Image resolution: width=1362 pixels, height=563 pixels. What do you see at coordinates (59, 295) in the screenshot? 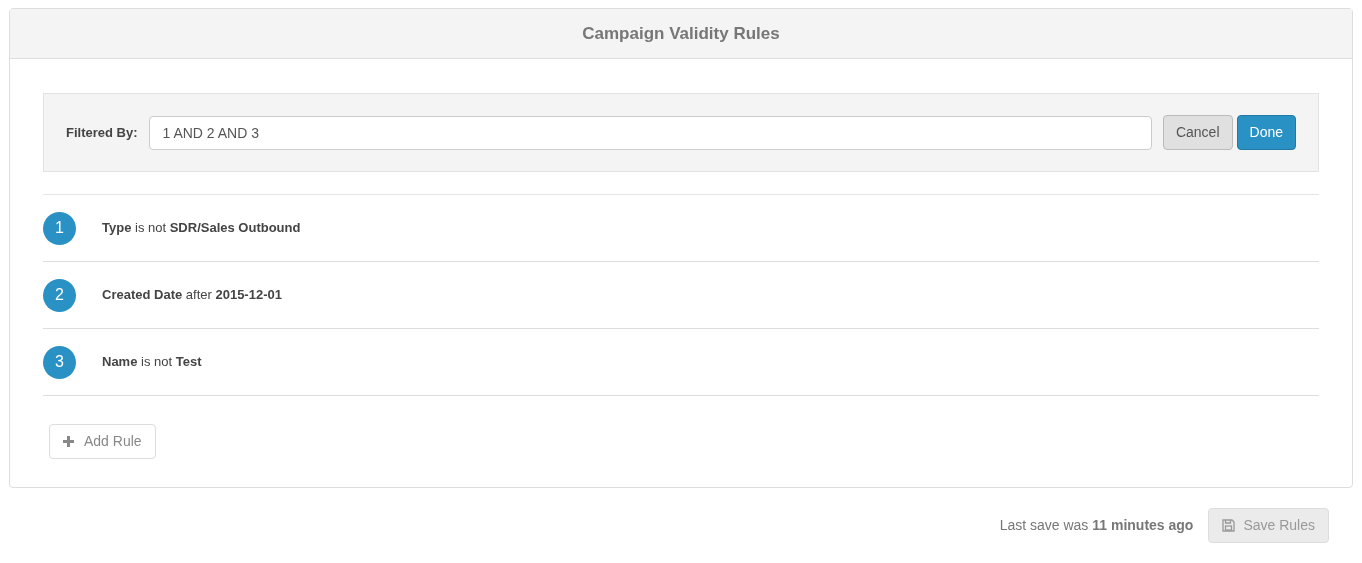
I see `rule-number-badge: 2` at bounding box center [59, 295].